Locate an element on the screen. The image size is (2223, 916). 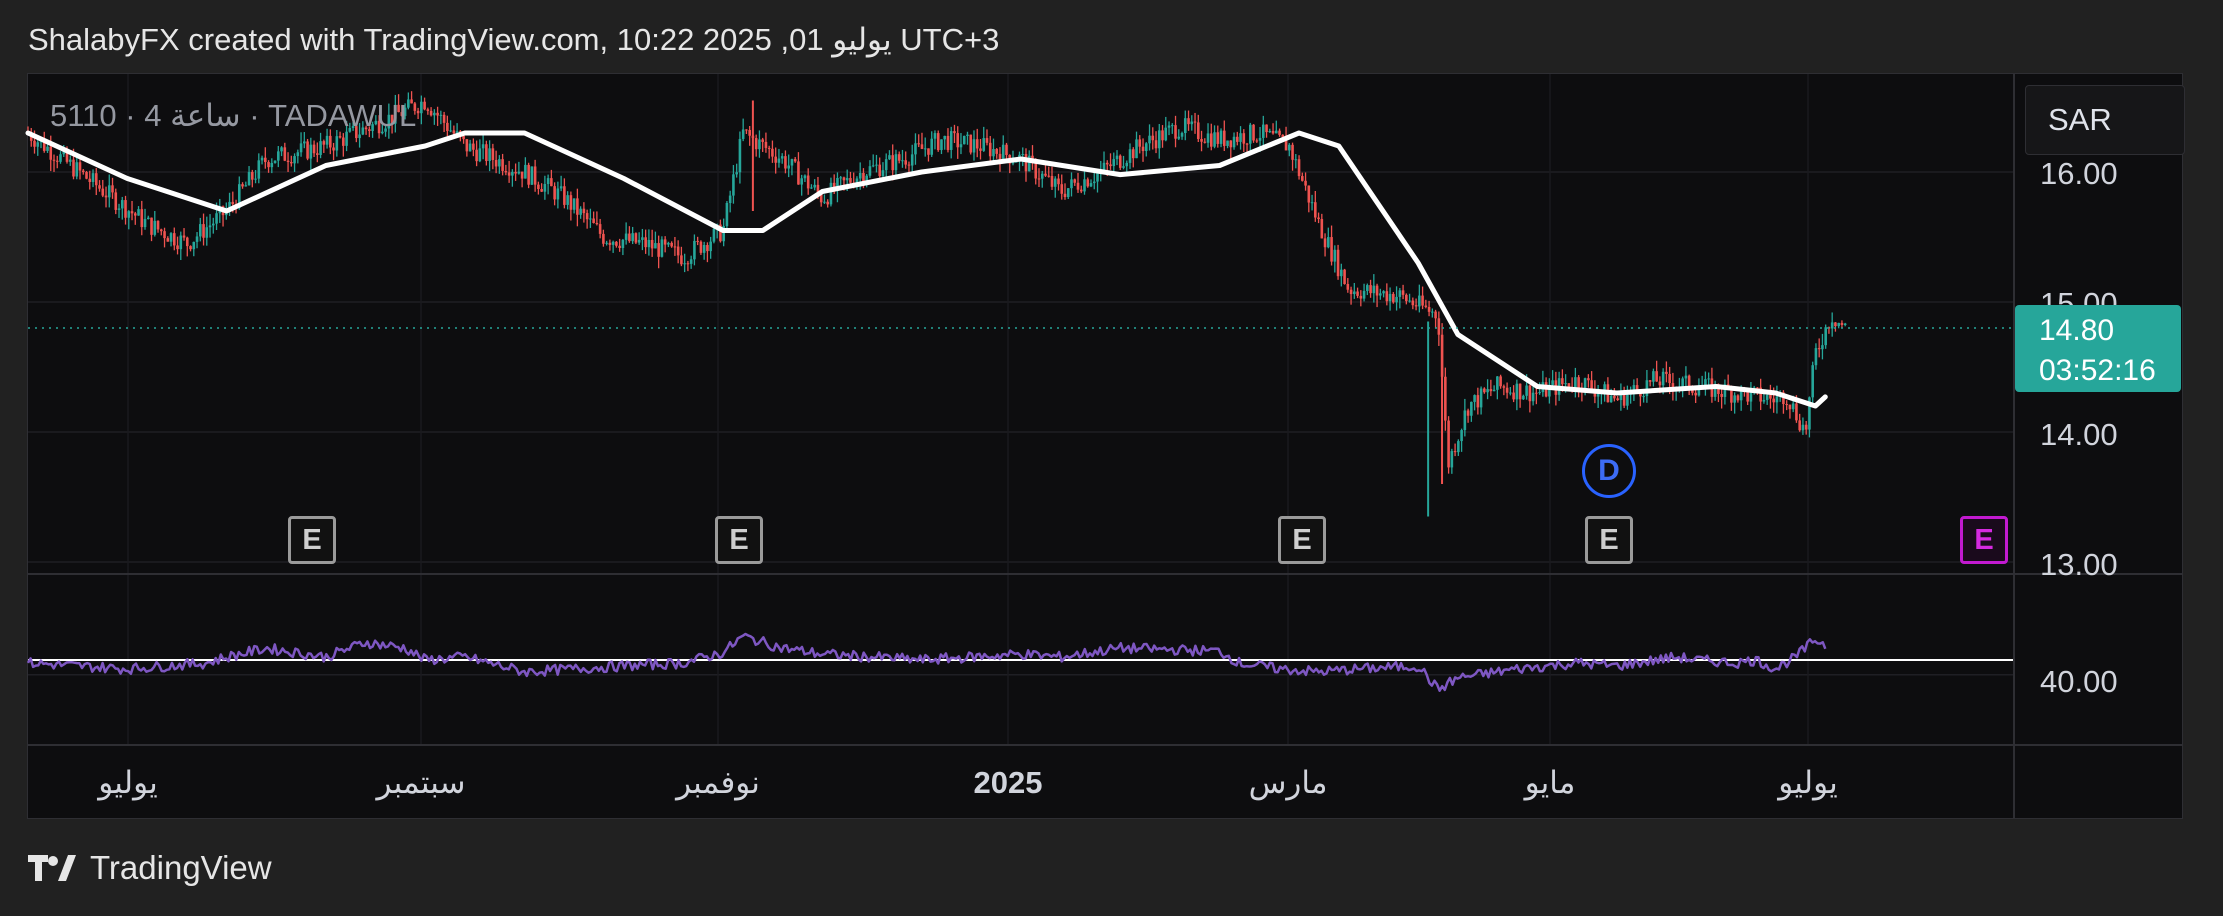
upcoming-earnings-badge: E is located at coordinates (1984, 540).